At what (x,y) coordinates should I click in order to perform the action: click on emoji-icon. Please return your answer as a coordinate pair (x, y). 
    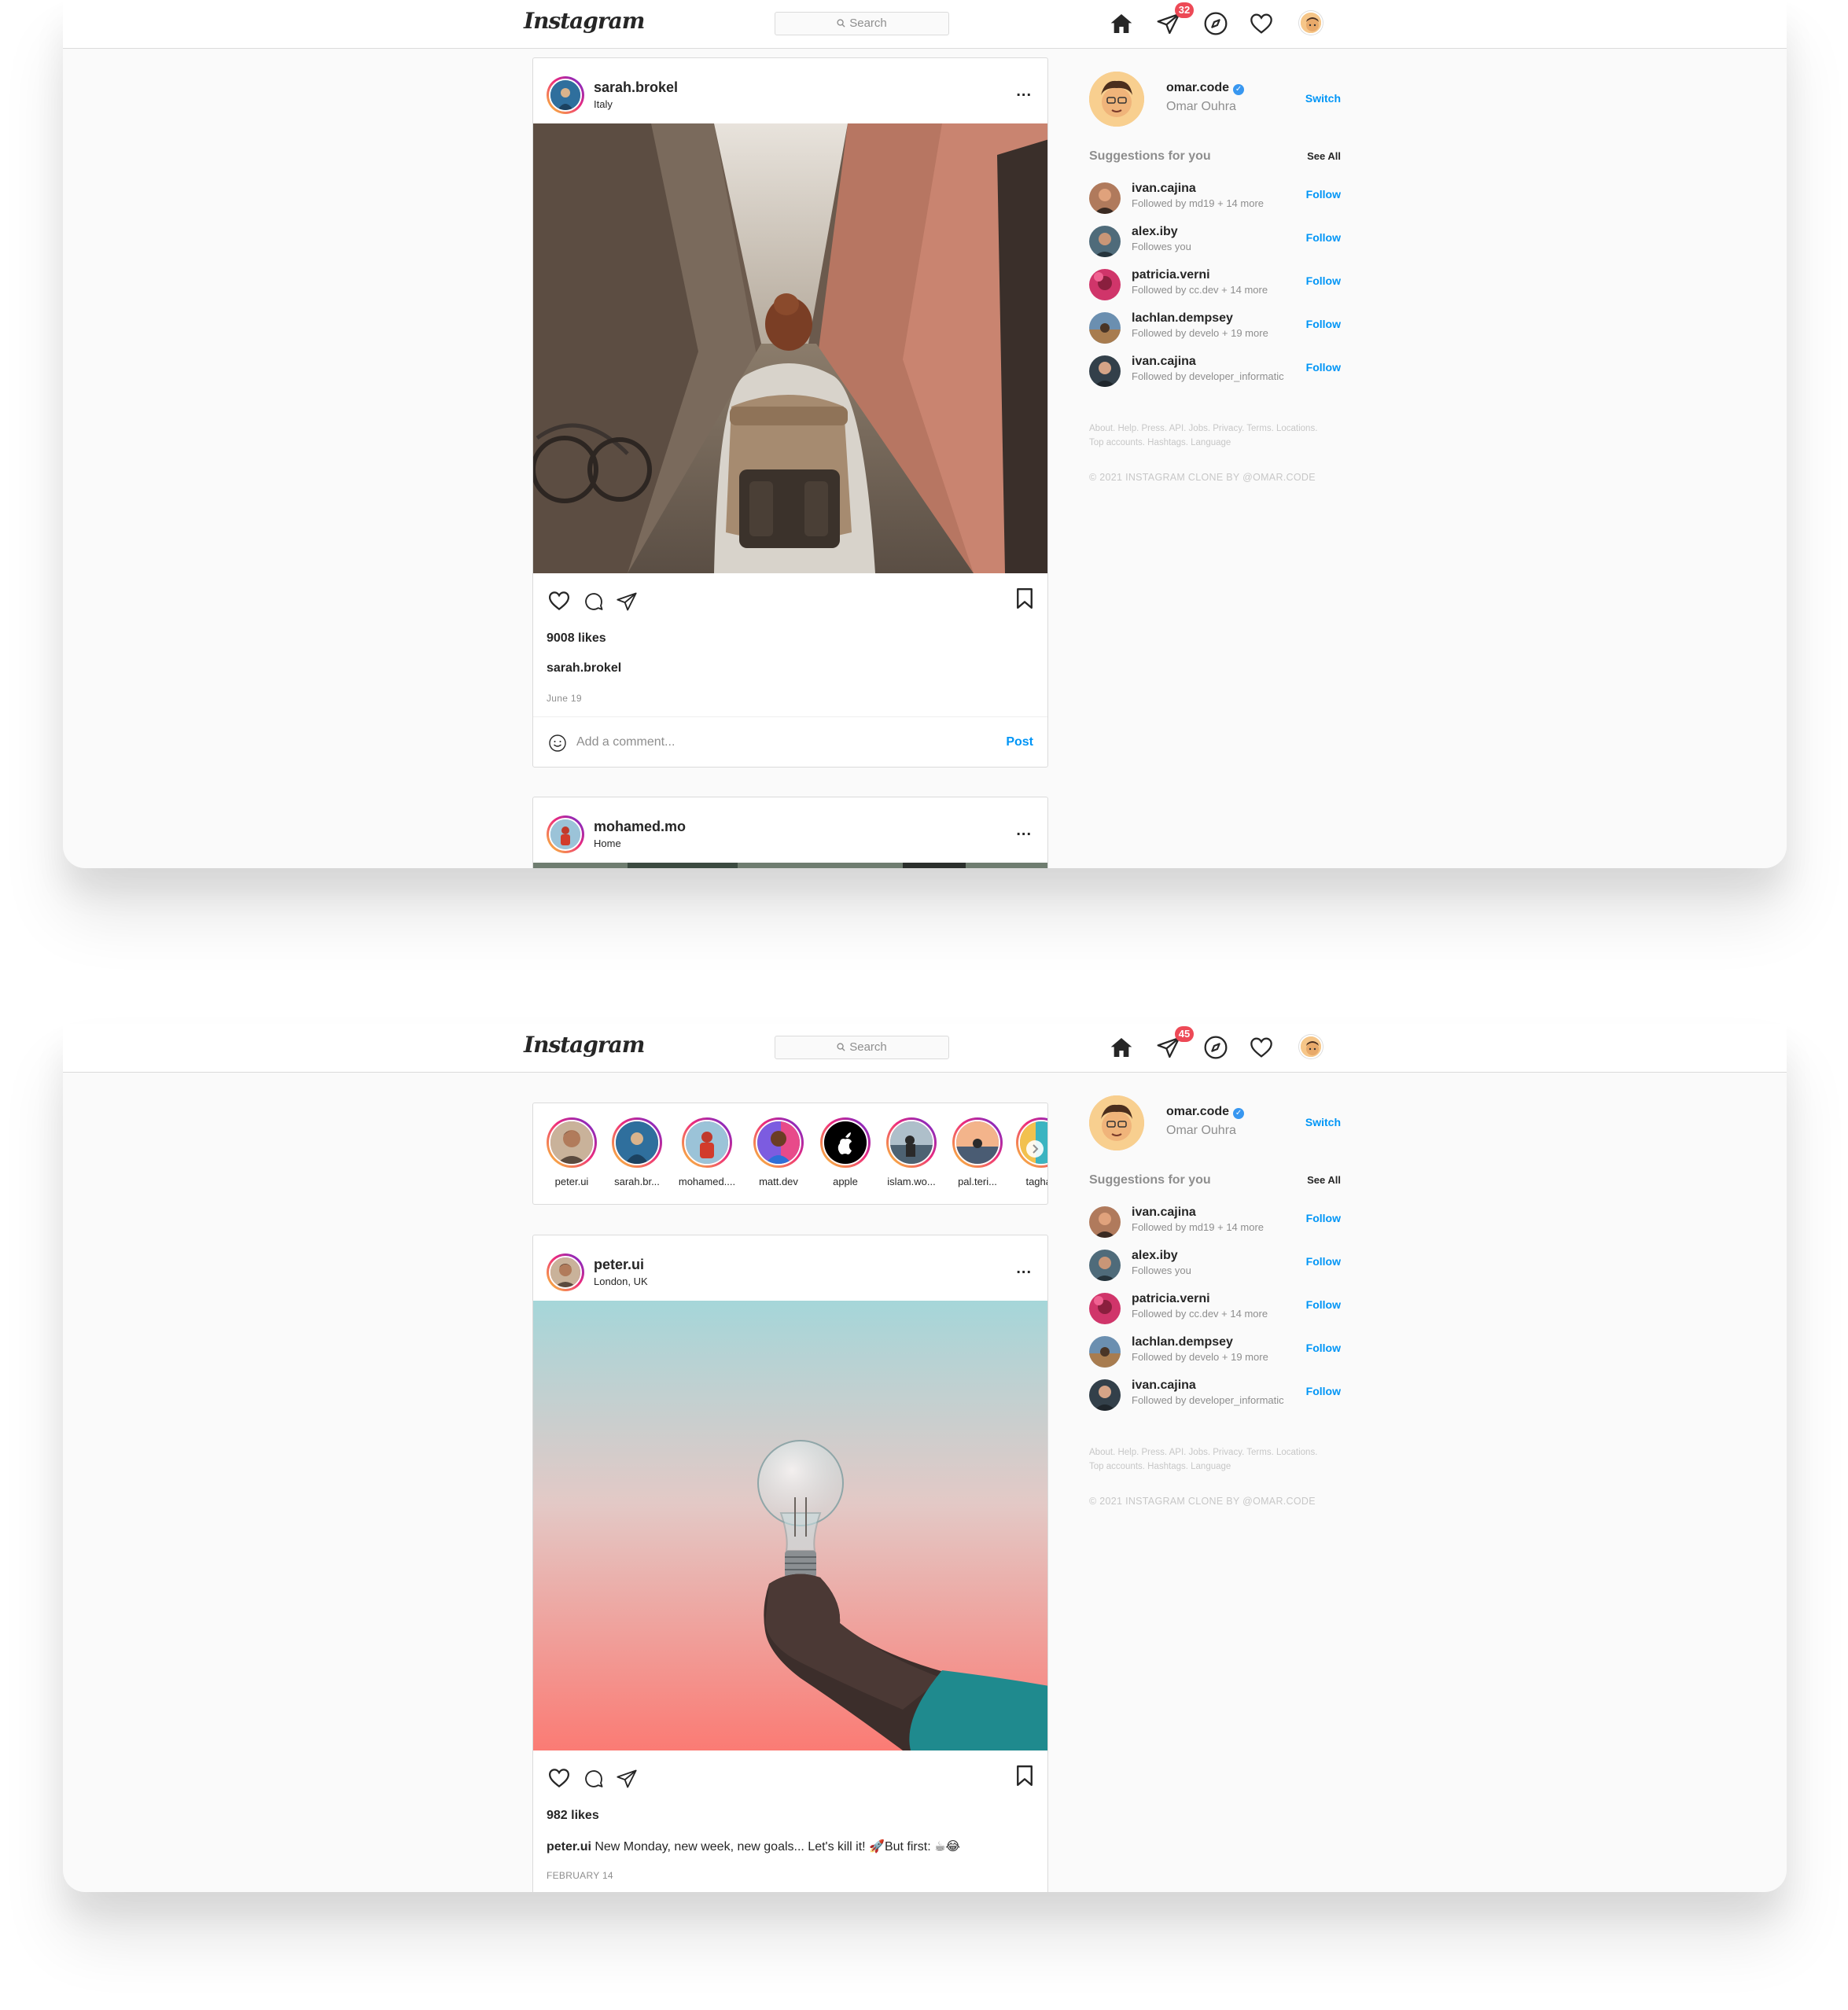
    Looking at the image, I should click on (557, 744).